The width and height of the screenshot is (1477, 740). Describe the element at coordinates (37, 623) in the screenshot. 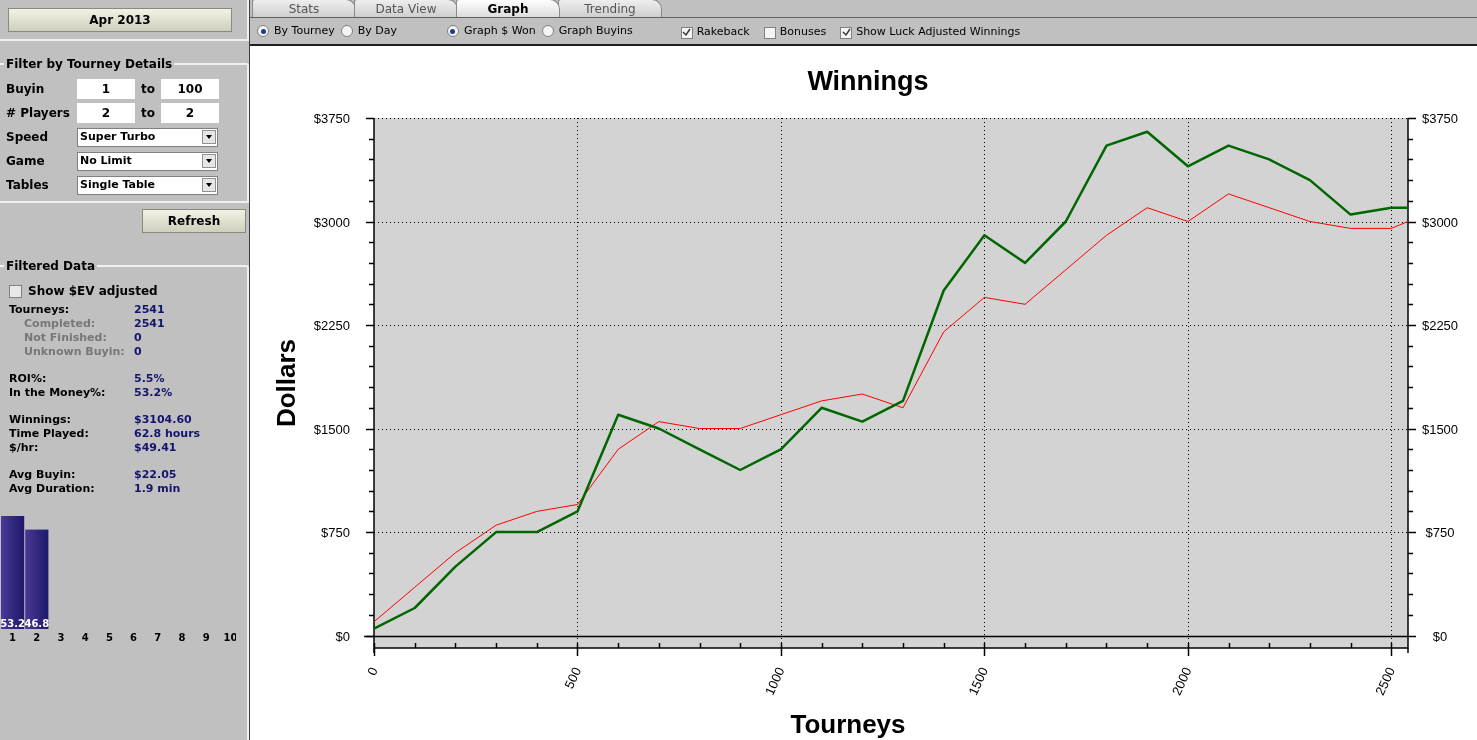

I see `bar-value: 46.8` at that location.